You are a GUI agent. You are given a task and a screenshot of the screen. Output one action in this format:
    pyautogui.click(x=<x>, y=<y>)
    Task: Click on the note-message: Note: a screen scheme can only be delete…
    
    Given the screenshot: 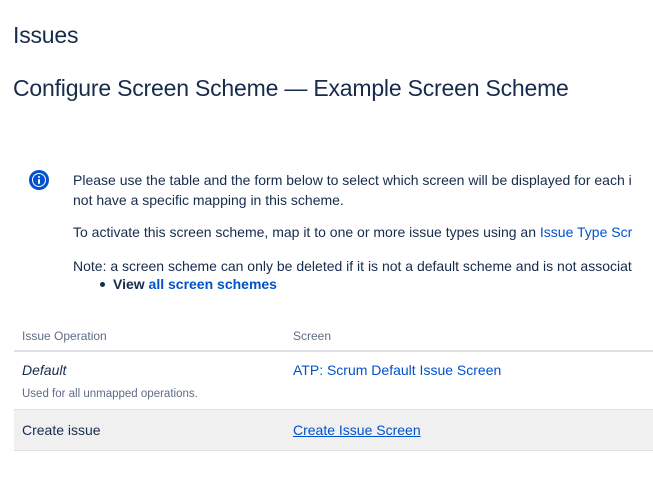 What is the action you would take?
    pyautogui.click(x=352, y=266)
    